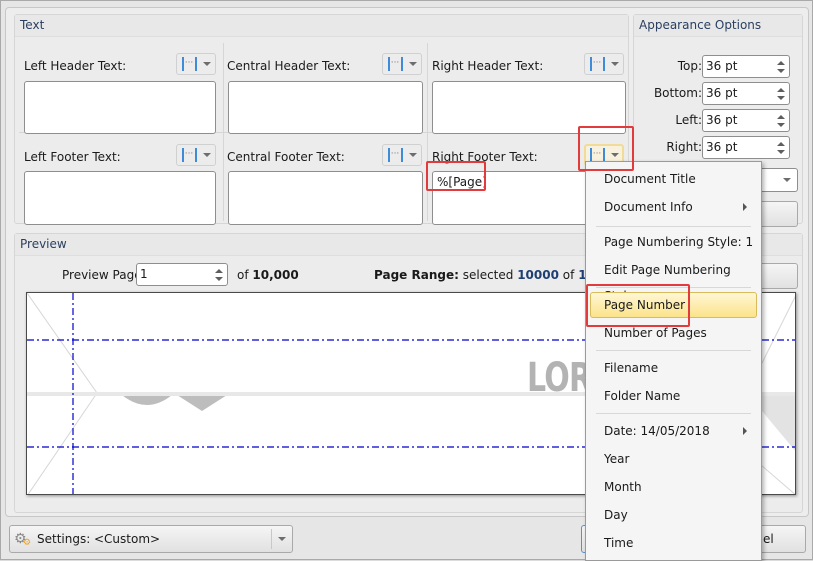 This screenshot has width=813, height=561. Describe the element at coordinates (722, 147) in the screenshot. I see `right-margin-value: 36 pt` at that location.